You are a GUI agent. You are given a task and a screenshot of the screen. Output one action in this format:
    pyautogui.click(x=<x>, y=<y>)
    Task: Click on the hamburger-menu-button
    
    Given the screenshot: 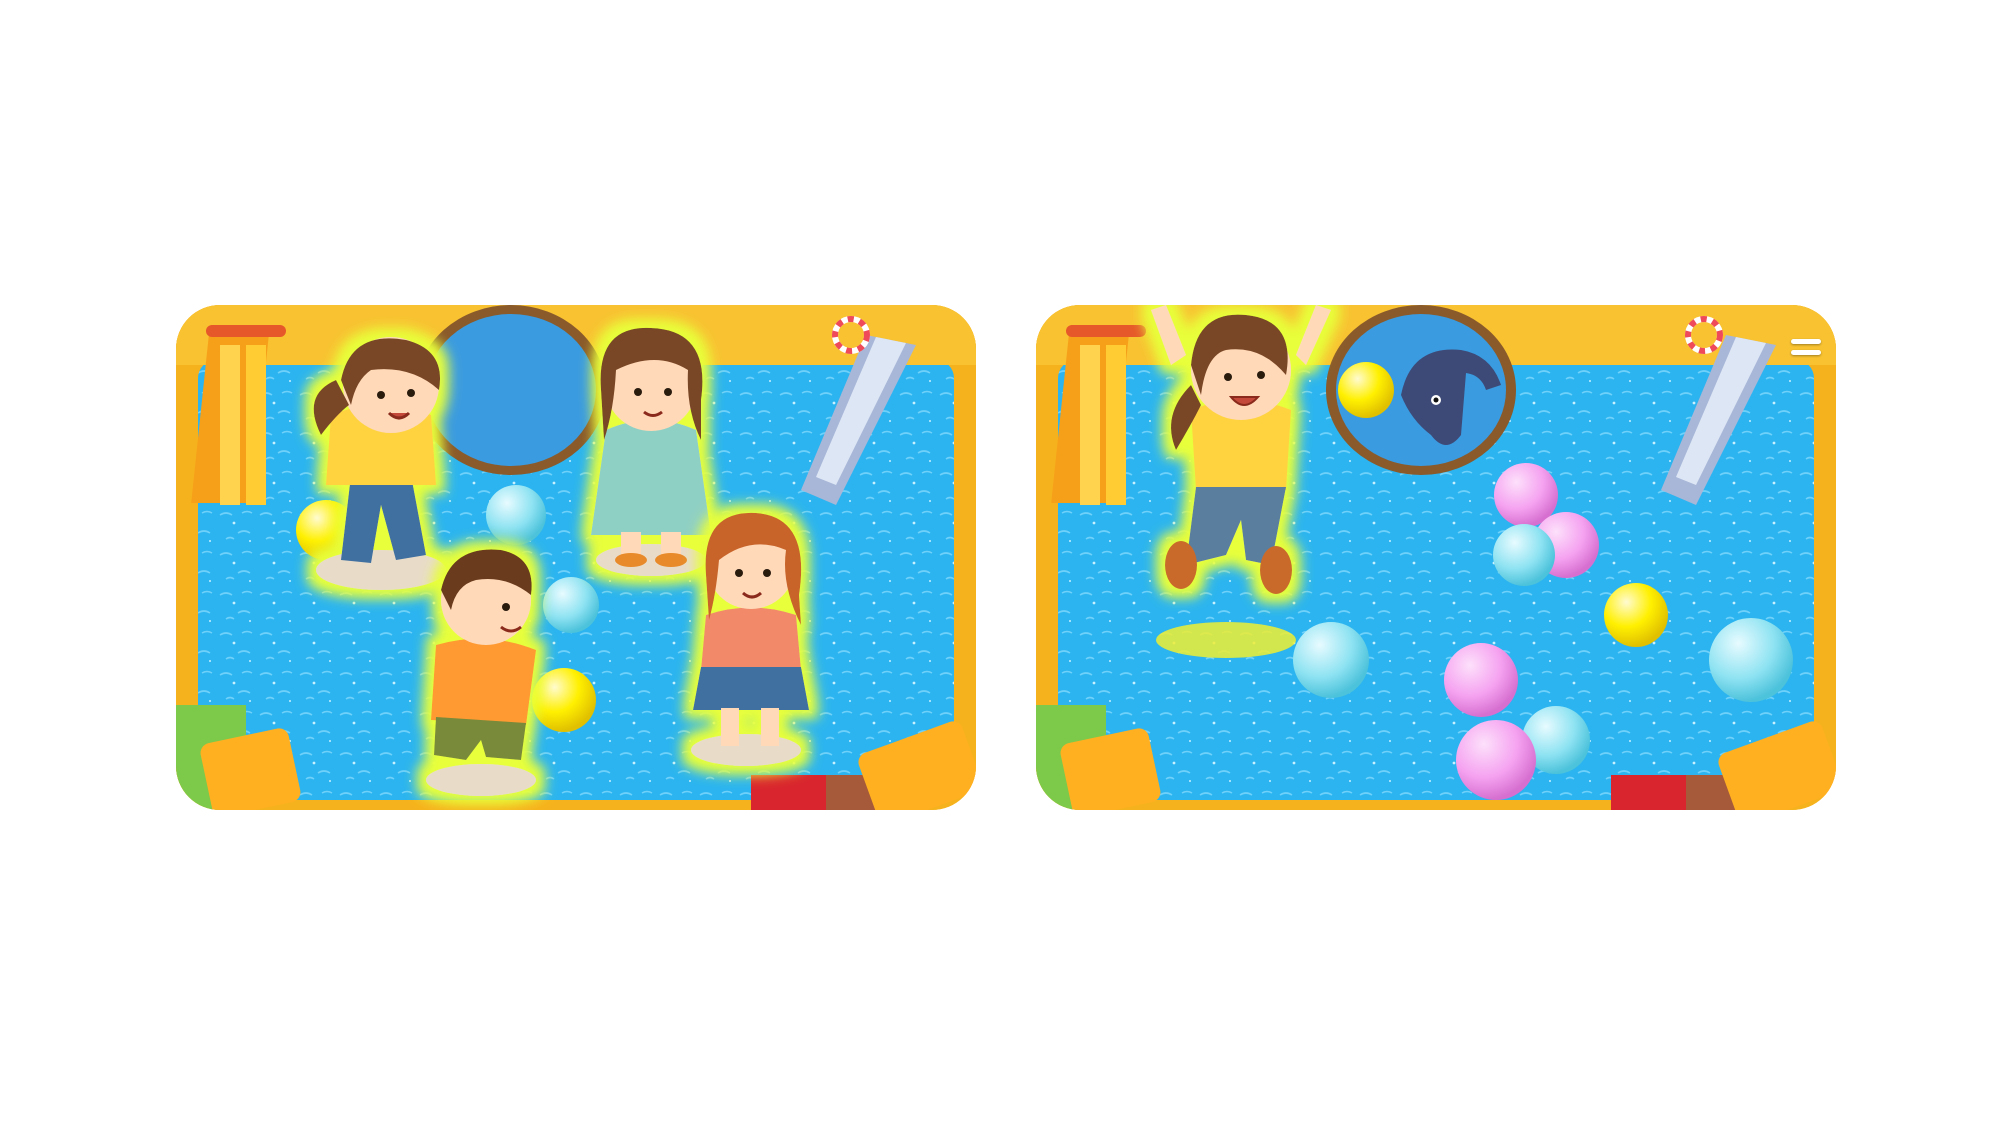 What is the action you would take?
    pyautogui.click(x=1806, y=347)
    